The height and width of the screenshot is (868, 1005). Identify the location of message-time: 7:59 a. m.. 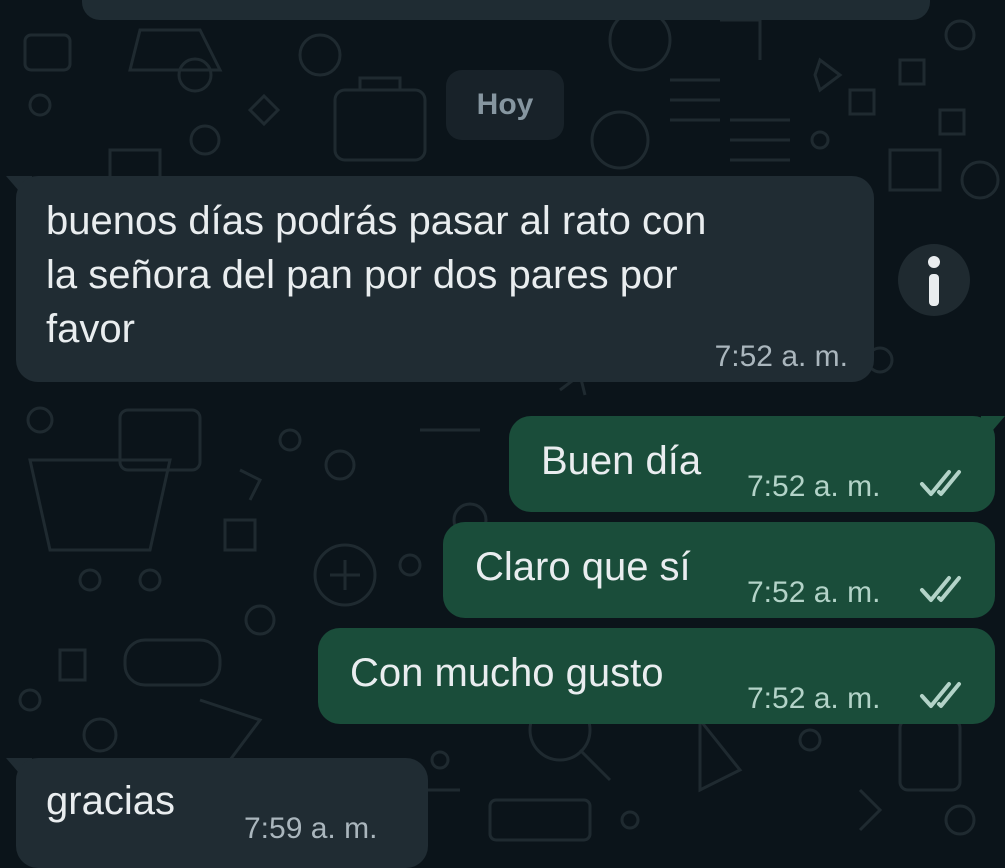
(311, 828).